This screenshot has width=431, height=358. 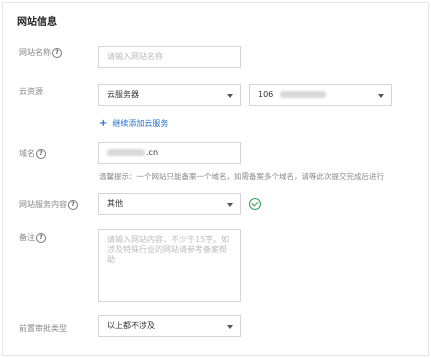 What do you see at coordinates (169, 204) in the screenshot?
I see `service-content-select: 其他` at bounding box center [169, 204].